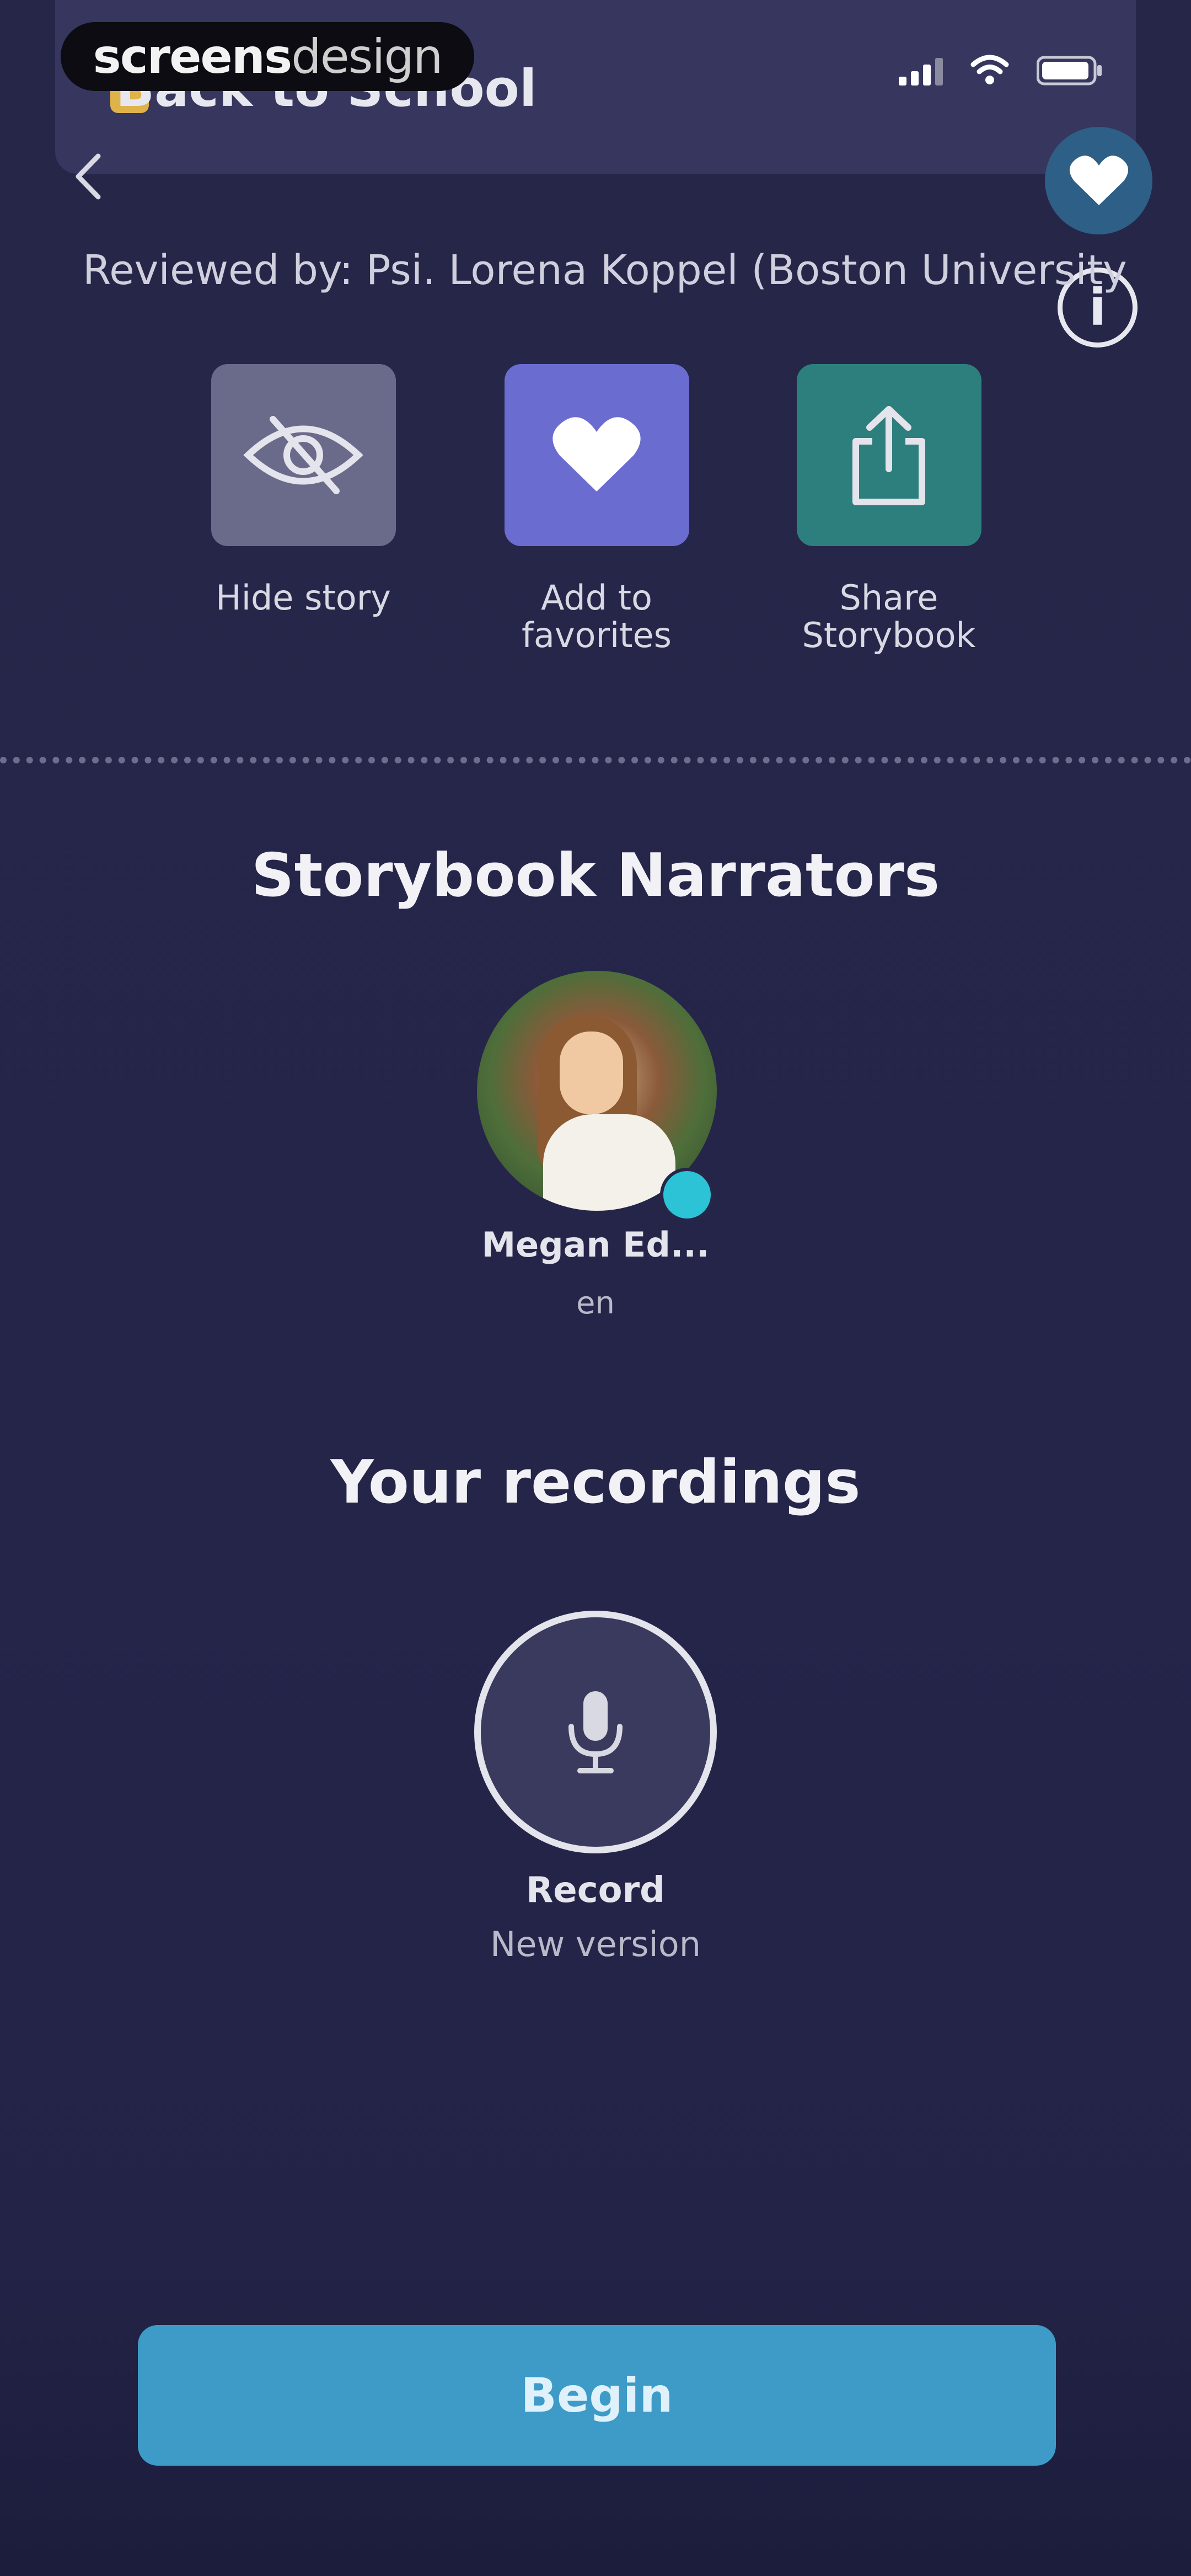 Image resolution: width=1191 pixels, height=2576 pixels. I want to click on hide-story-button, so click(303, 455).